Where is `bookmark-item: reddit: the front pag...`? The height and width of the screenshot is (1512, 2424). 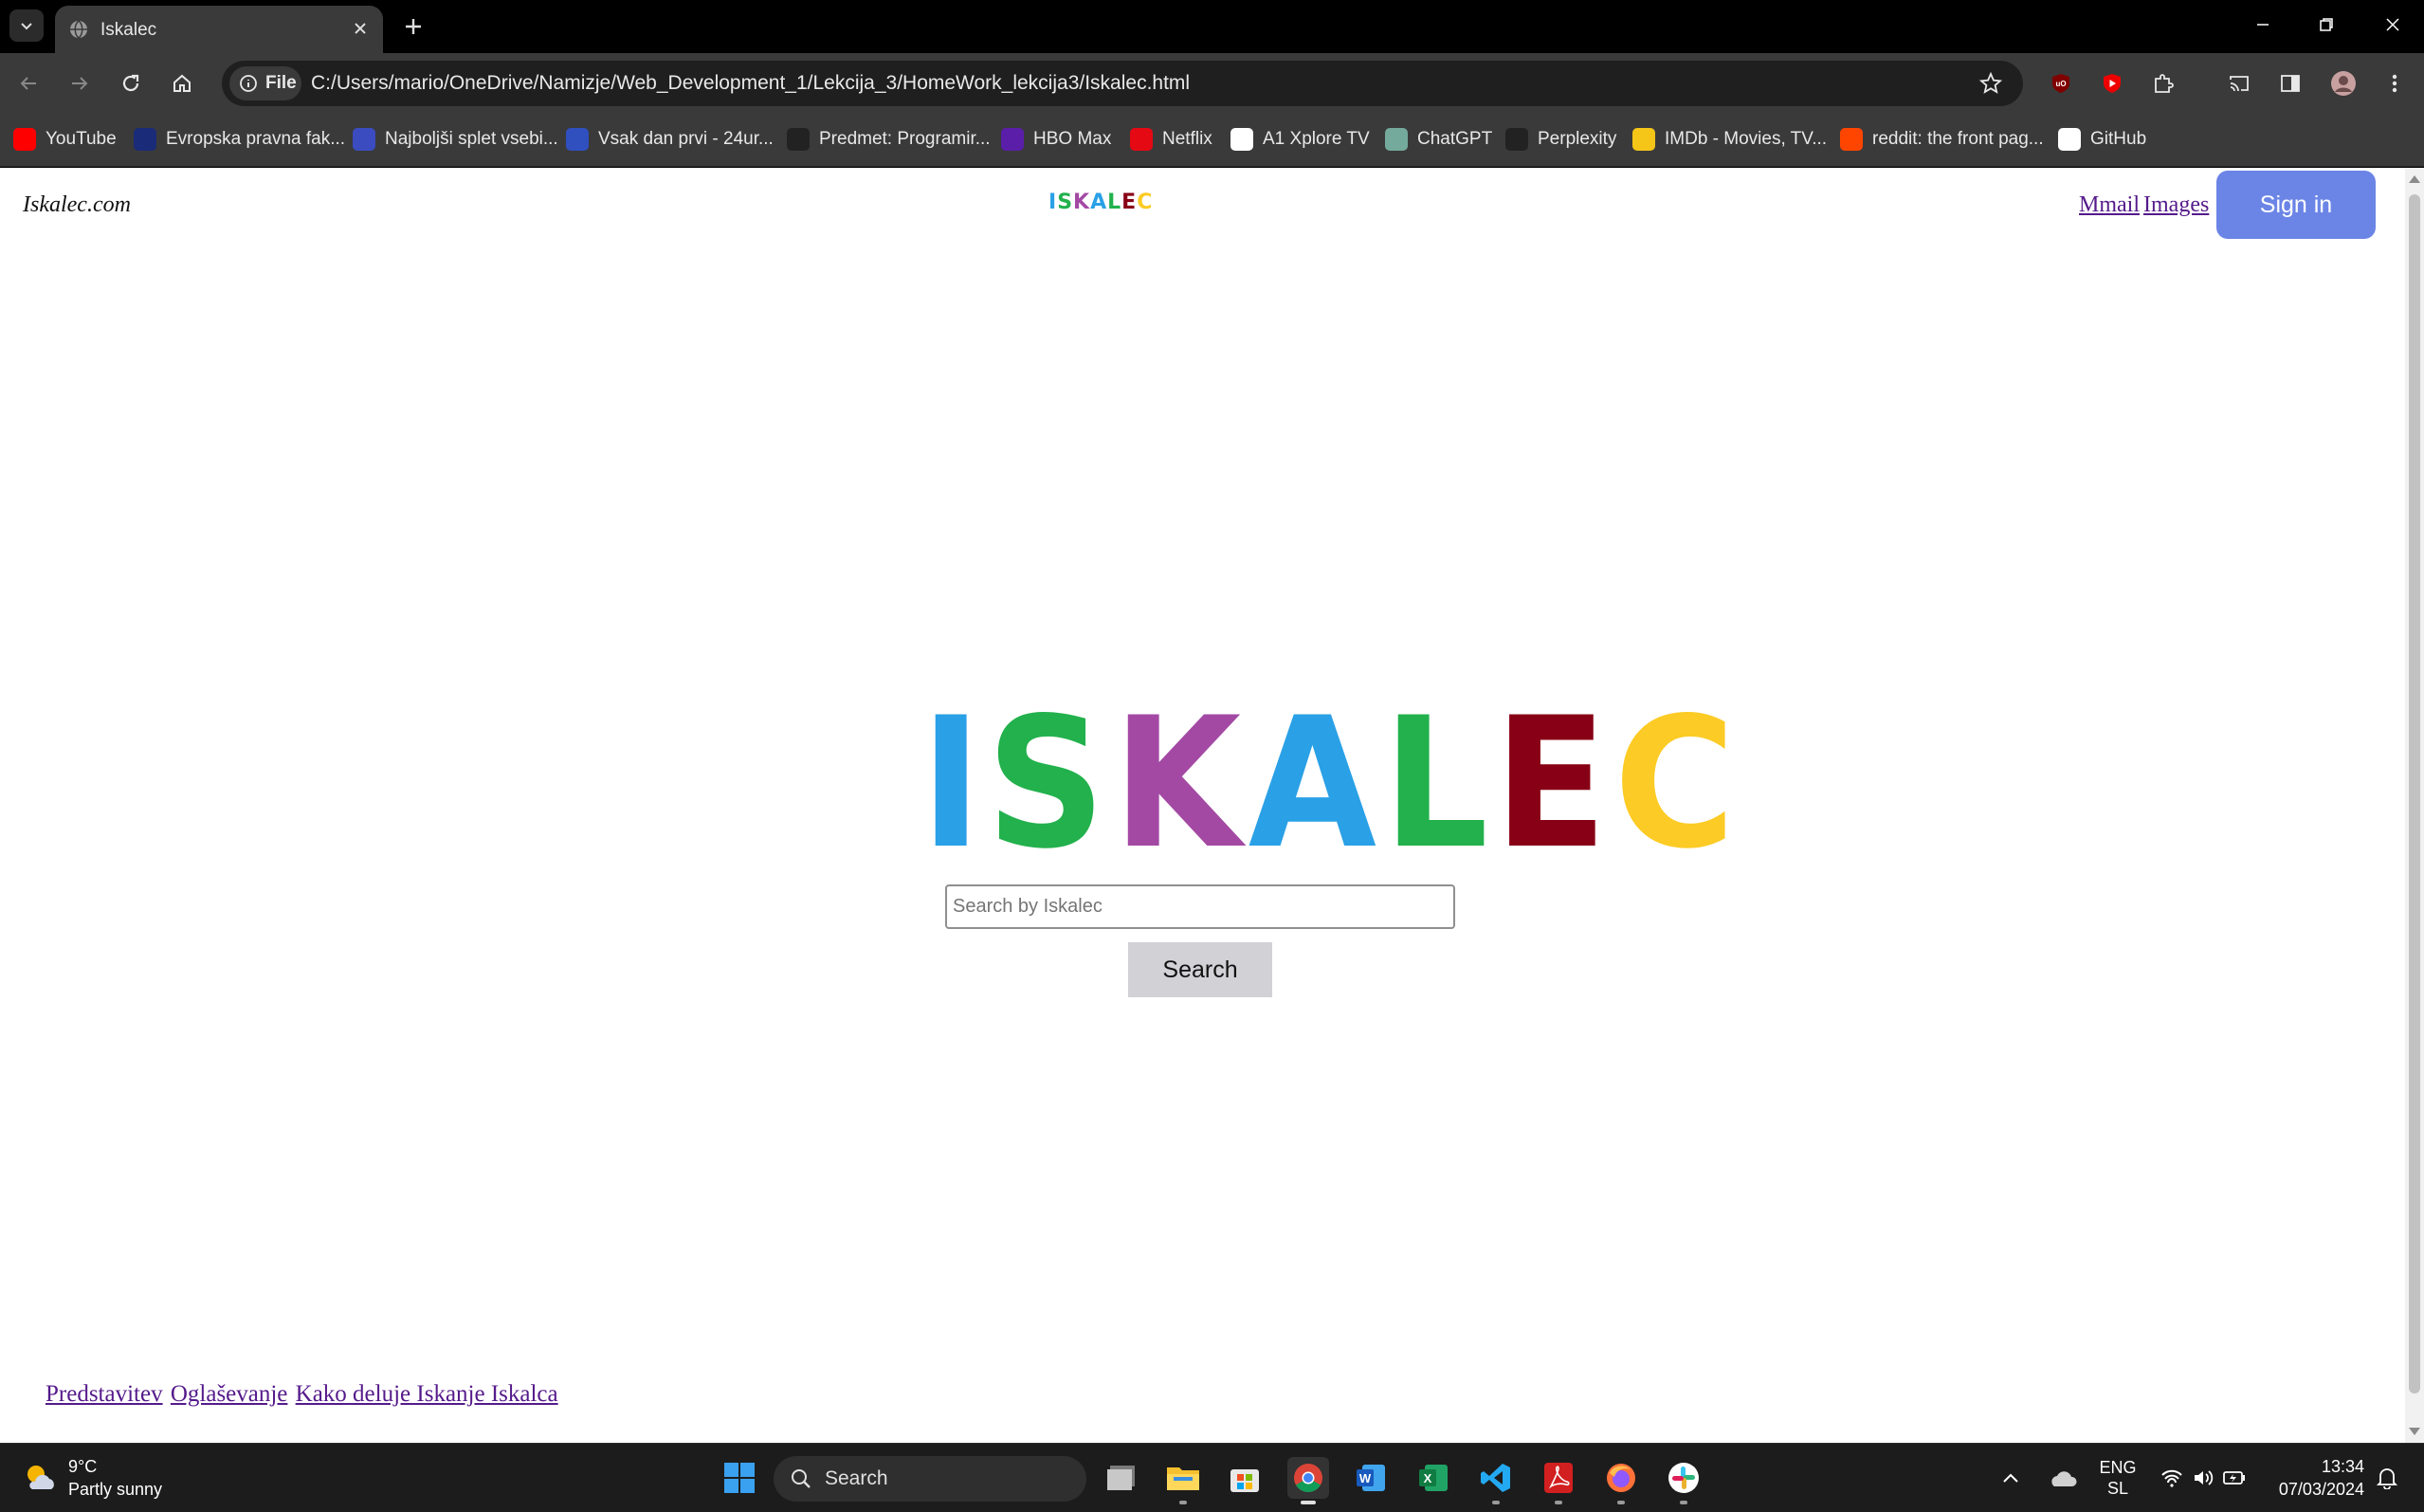
bookmark-item: reddit: the front pag... is located at coordinates (1942, 139).